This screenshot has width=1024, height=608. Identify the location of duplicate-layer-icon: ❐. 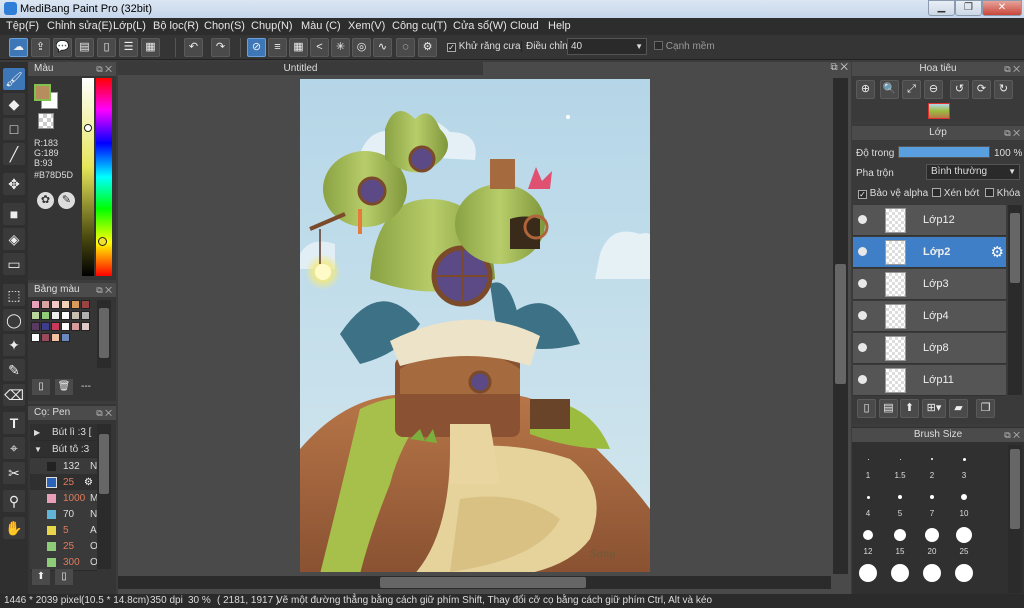
(985, 408).